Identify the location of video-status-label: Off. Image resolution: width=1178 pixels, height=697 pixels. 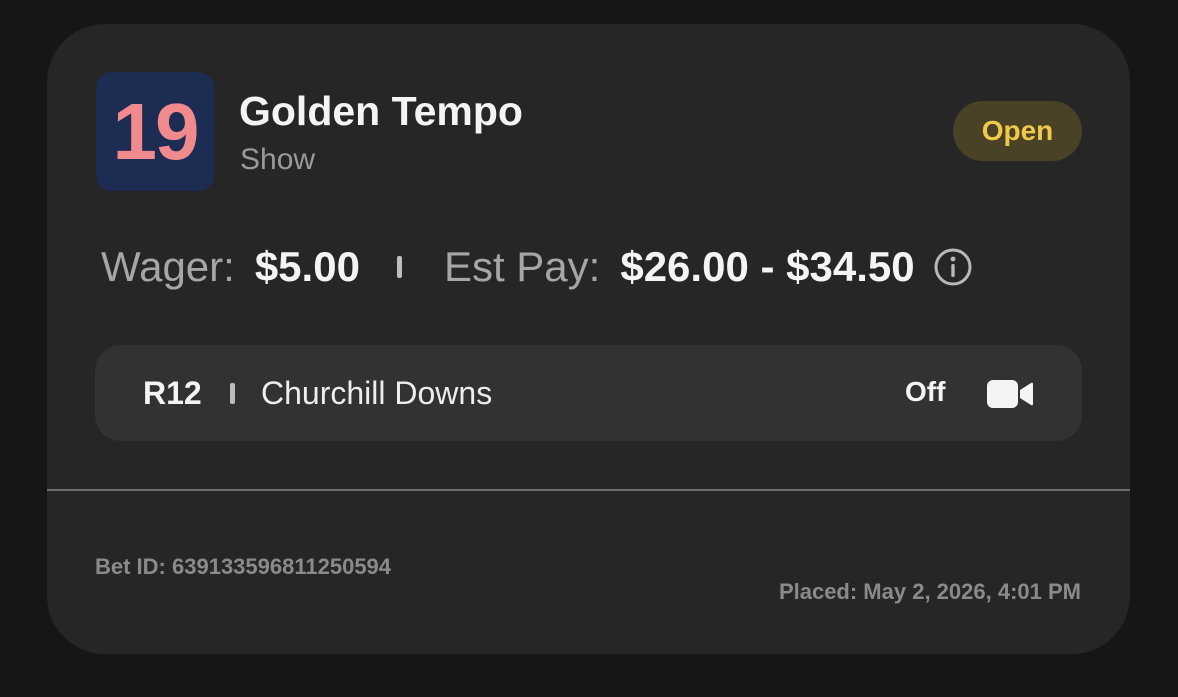
(925, 391).